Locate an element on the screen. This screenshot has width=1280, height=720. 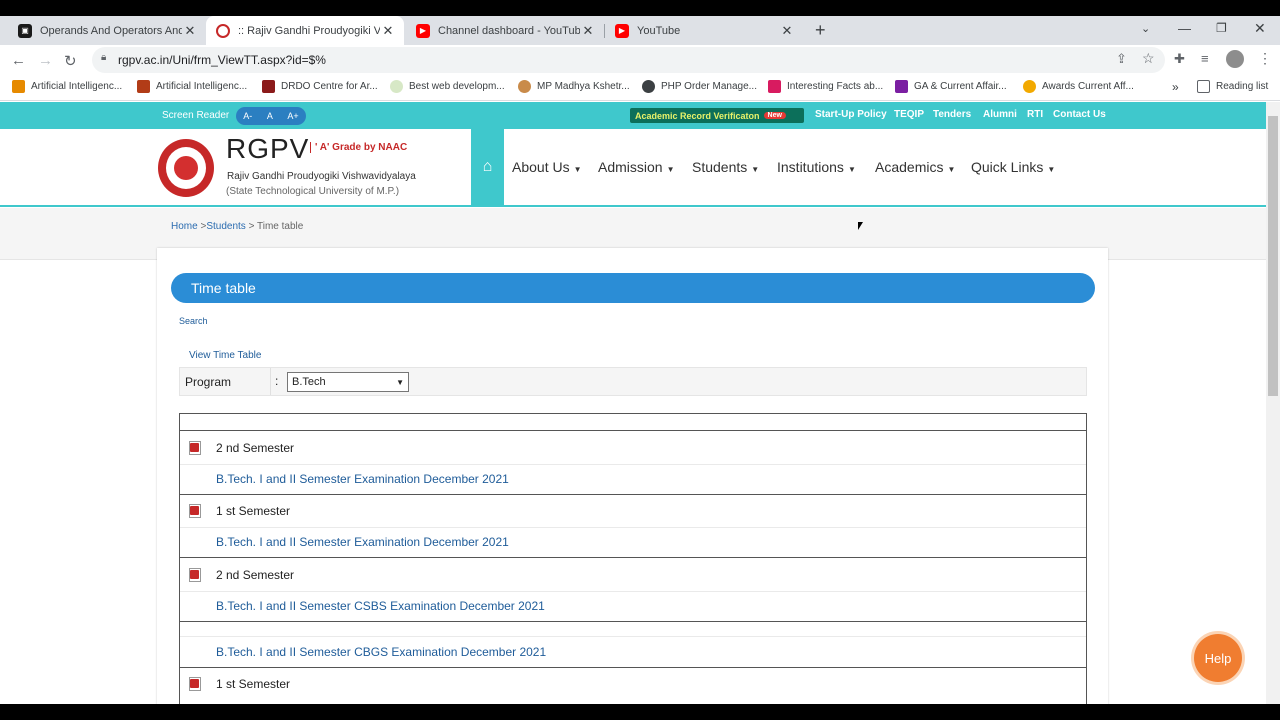
breadcrumb-home: Home is located at coordinates (184, 226).